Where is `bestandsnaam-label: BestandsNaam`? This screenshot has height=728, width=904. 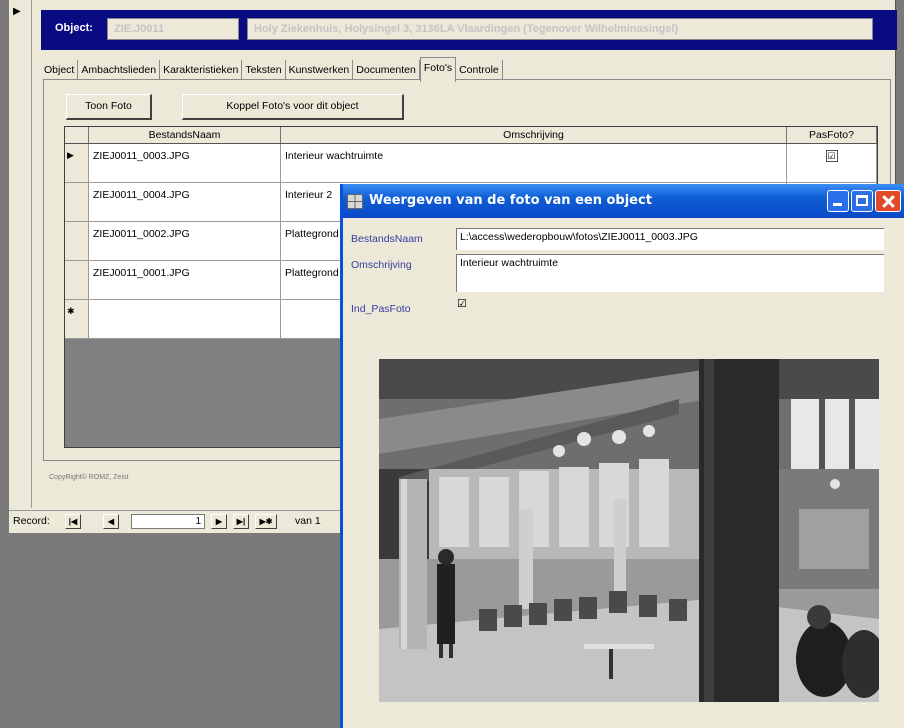
bestandsnaam-label: BestandsNaam is located at coordinates (387, 239).